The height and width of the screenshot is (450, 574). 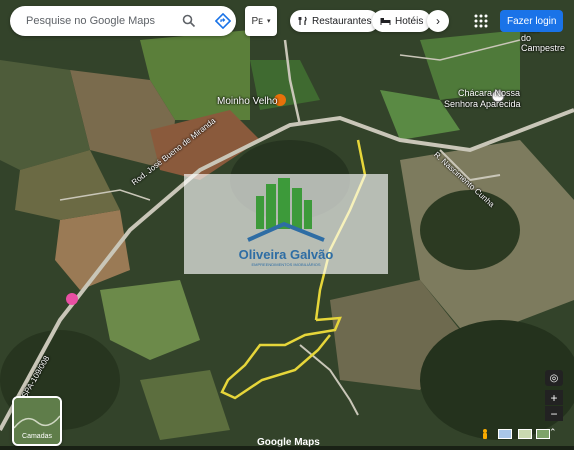 I want to click on top-toolbar: Pᴇ ▾ Restaurantes Hotéis › Fazer login, so click(x=287, y=21).